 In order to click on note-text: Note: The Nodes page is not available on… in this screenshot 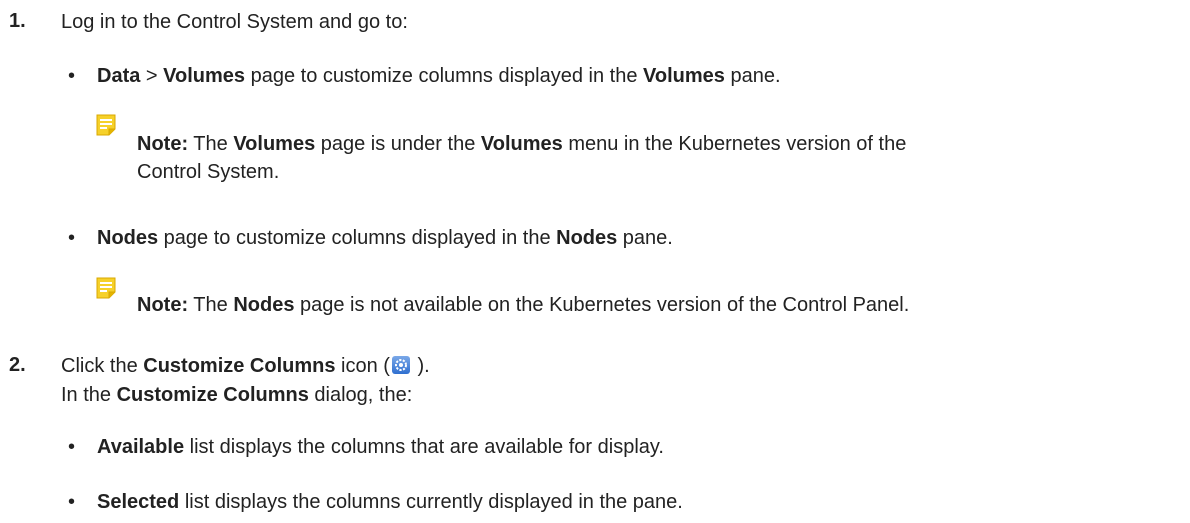, I will do `click(523, 305)`.